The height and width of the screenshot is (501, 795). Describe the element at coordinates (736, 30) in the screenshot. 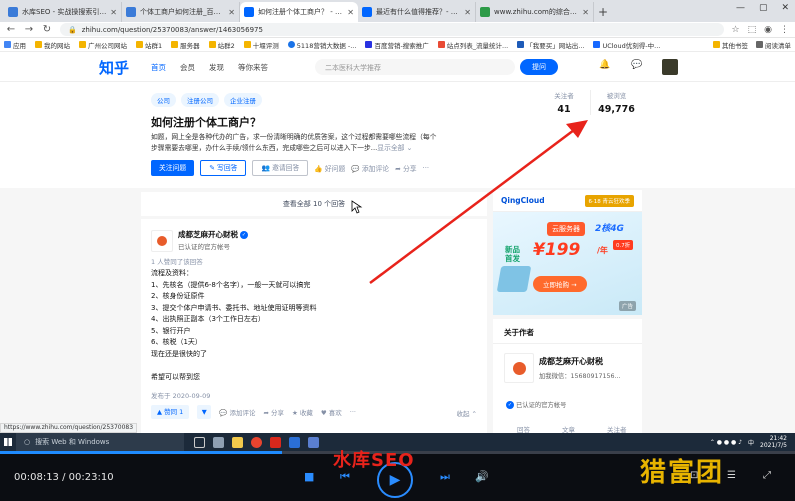

I see `star-icon: ☆` at that location.